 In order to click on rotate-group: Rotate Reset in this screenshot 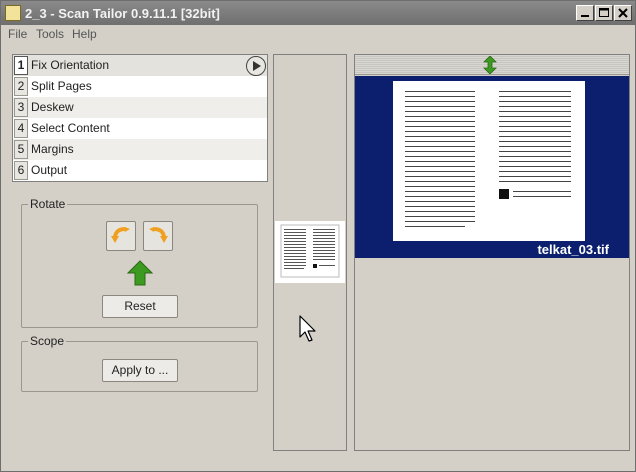, I will do `click(139, 262)`.